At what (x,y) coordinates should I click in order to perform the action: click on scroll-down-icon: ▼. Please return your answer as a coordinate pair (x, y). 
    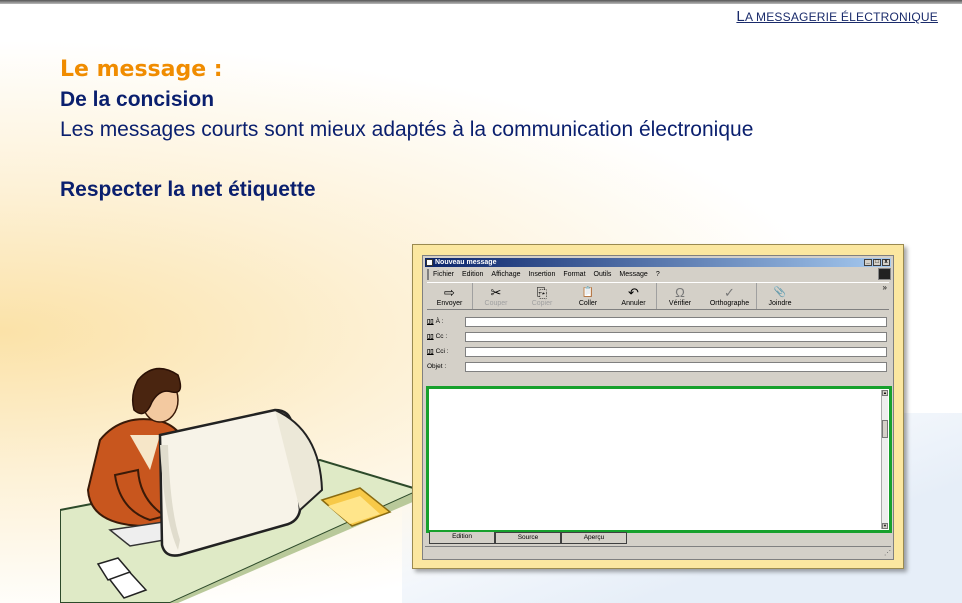
    Looking at the image, I should click on (885, 526).